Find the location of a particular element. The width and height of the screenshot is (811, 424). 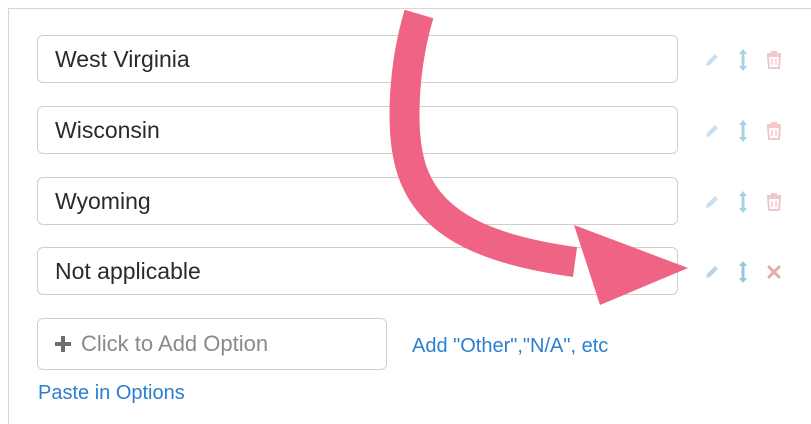

paste-options-link: Paste in Options is located at coordinates (111, 393).